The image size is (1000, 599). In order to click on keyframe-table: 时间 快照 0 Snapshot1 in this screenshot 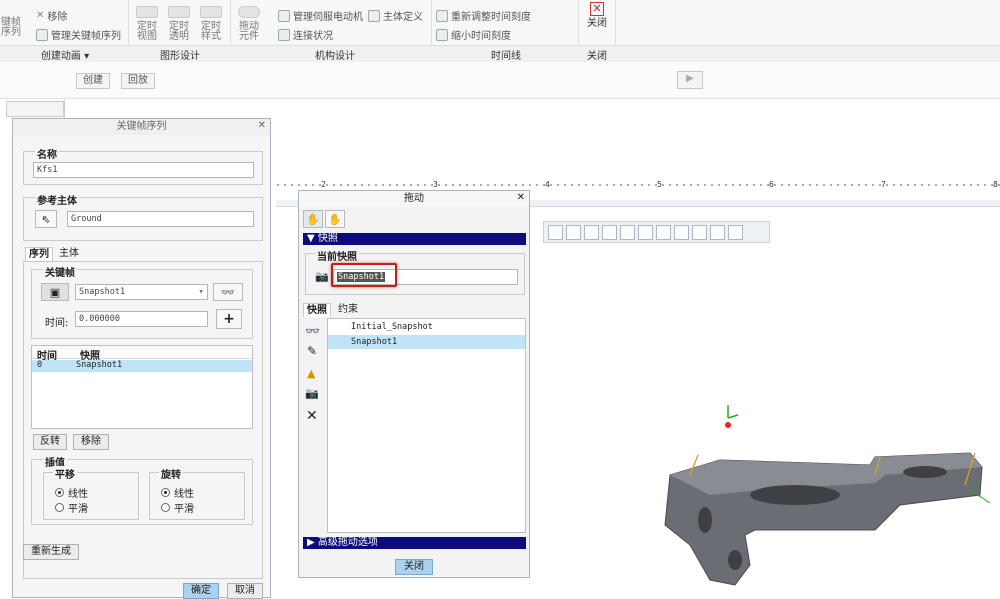, I will do `click(142, 387)`.